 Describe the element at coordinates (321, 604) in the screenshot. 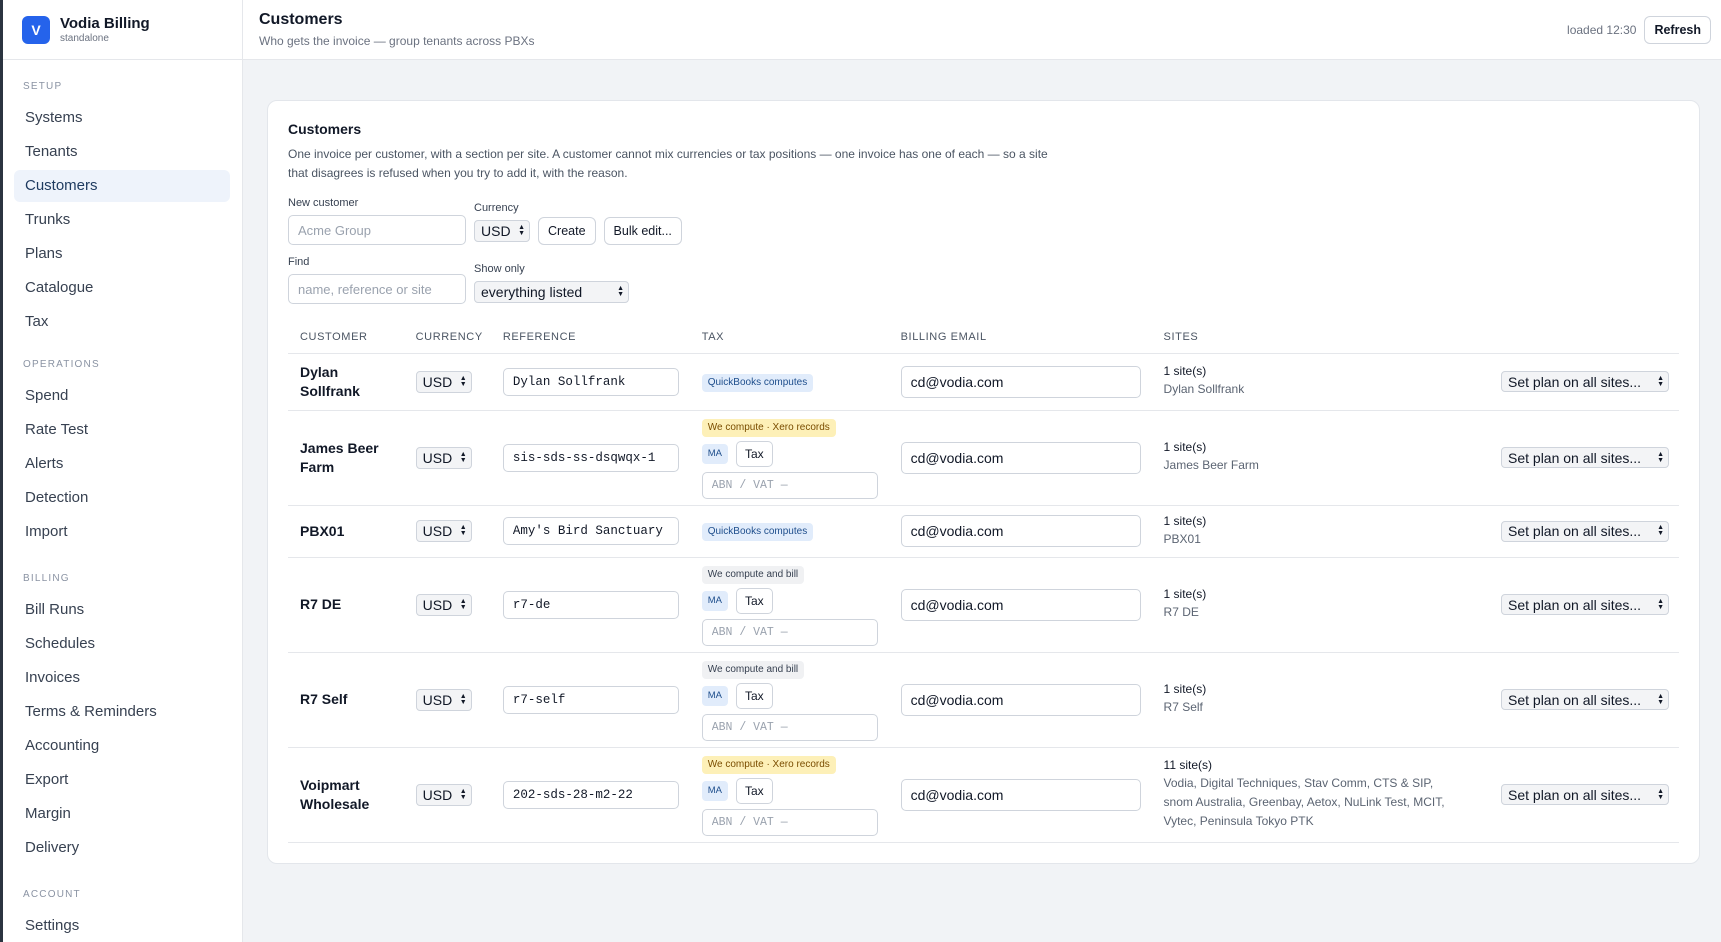

I see `customer-name: R7 DE` at that location.